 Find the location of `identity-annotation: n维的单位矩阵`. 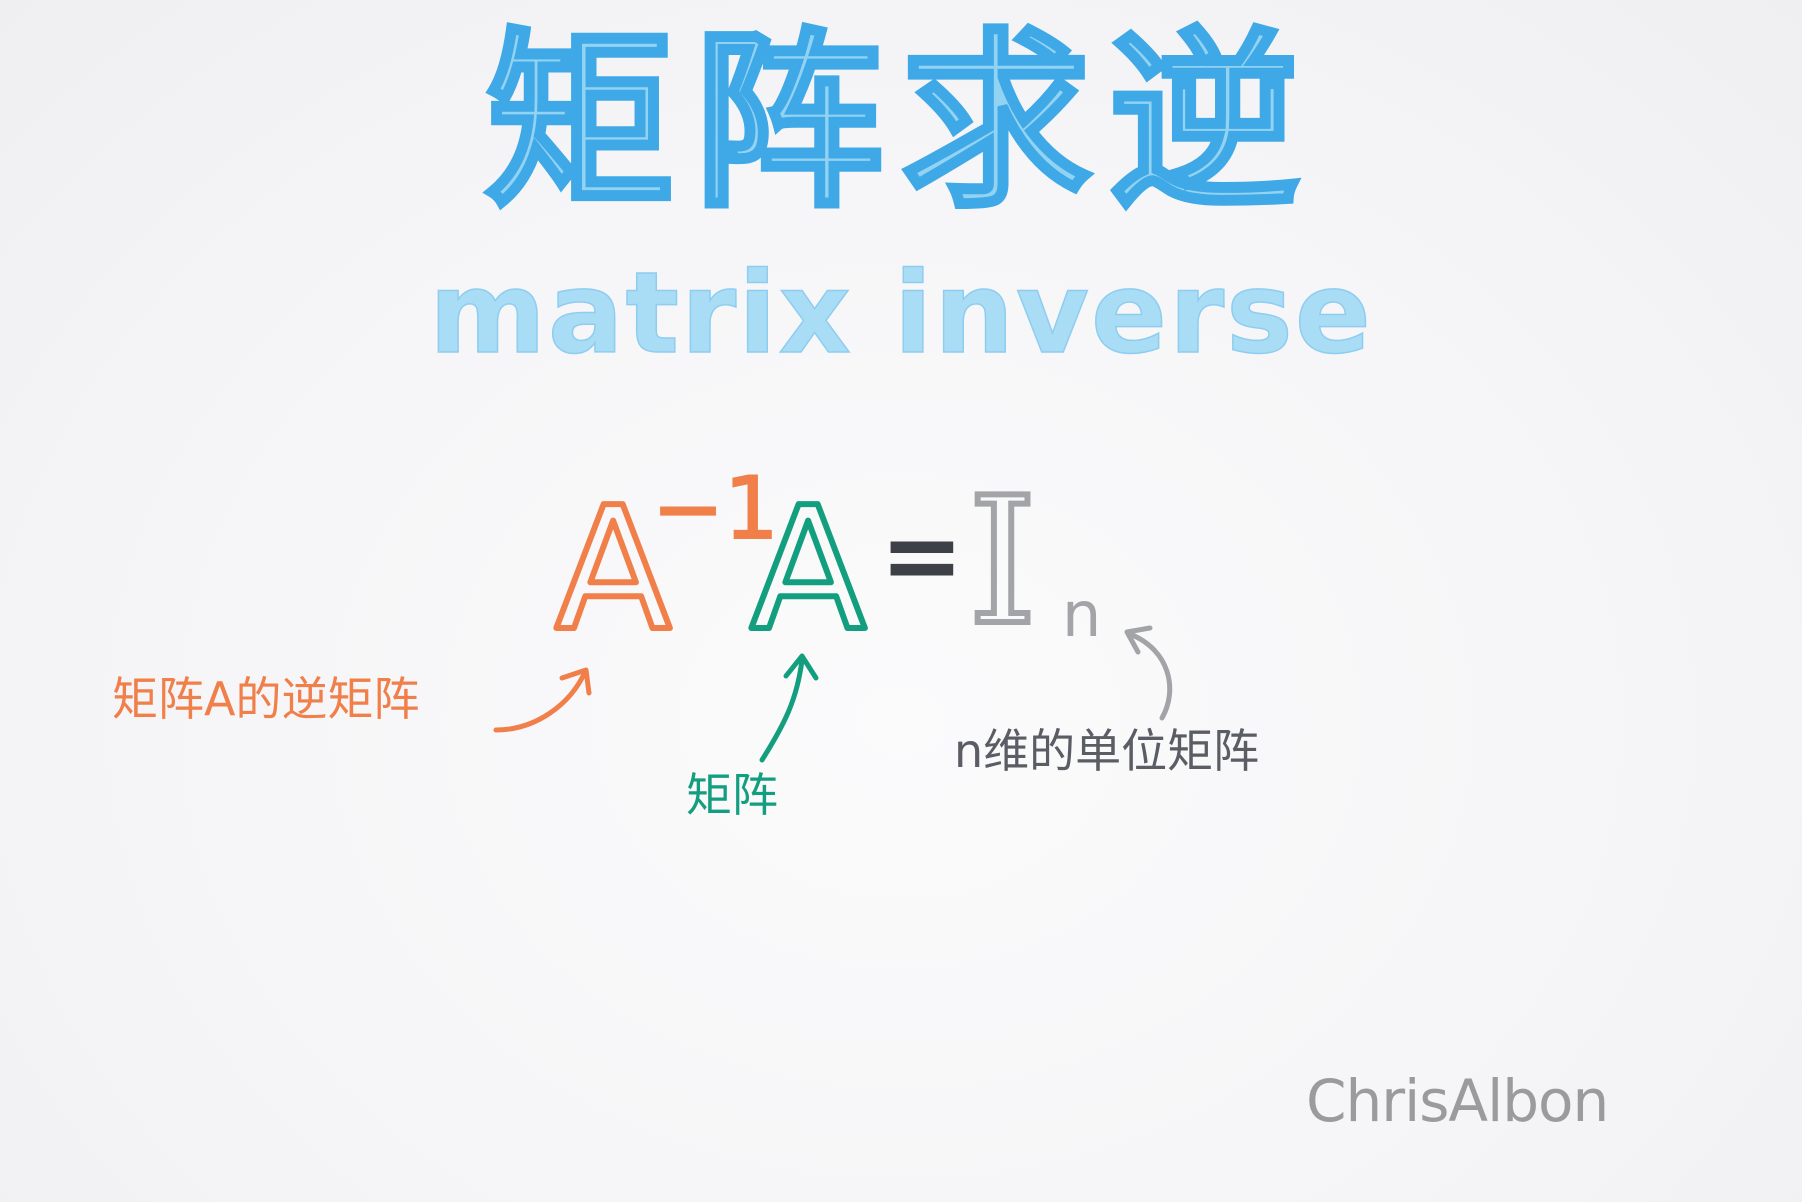

identity-annotation: n维的单位矩阵 is located at coordinates (1107, 751).